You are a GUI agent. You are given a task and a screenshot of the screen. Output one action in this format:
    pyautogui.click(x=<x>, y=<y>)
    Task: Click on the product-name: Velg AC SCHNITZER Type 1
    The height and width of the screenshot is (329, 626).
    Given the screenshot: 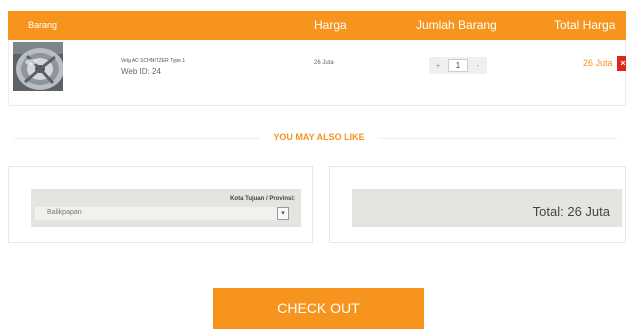 What is the action you would take?
    pyautogui.click(x=153, y=61)
    